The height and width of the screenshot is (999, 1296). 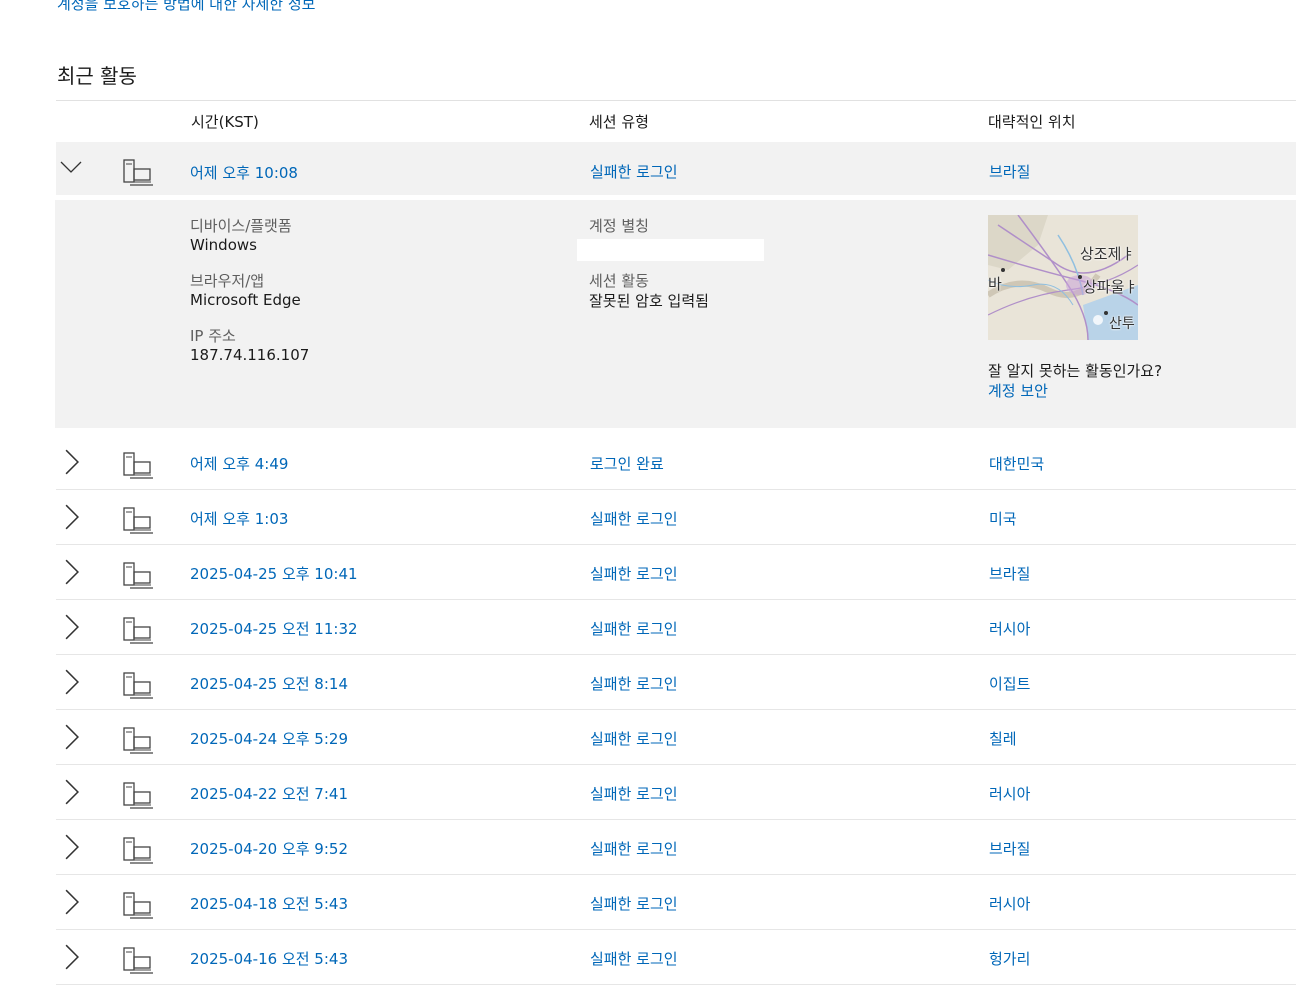 I want to click on unknown-activity-question: 잘 알지 못하는 활동인가요?, so click(x=1075, y=371).